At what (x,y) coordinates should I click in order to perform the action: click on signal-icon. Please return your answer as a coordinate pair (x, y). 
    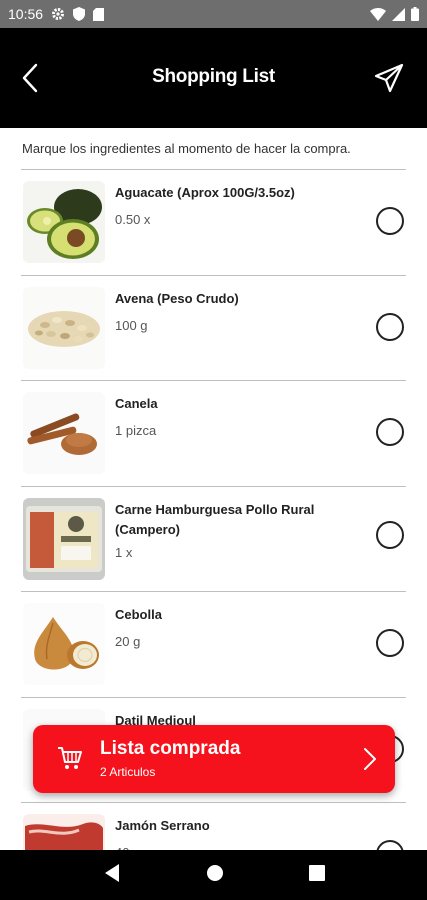
    Looking at the image, I should click on (398, 14).